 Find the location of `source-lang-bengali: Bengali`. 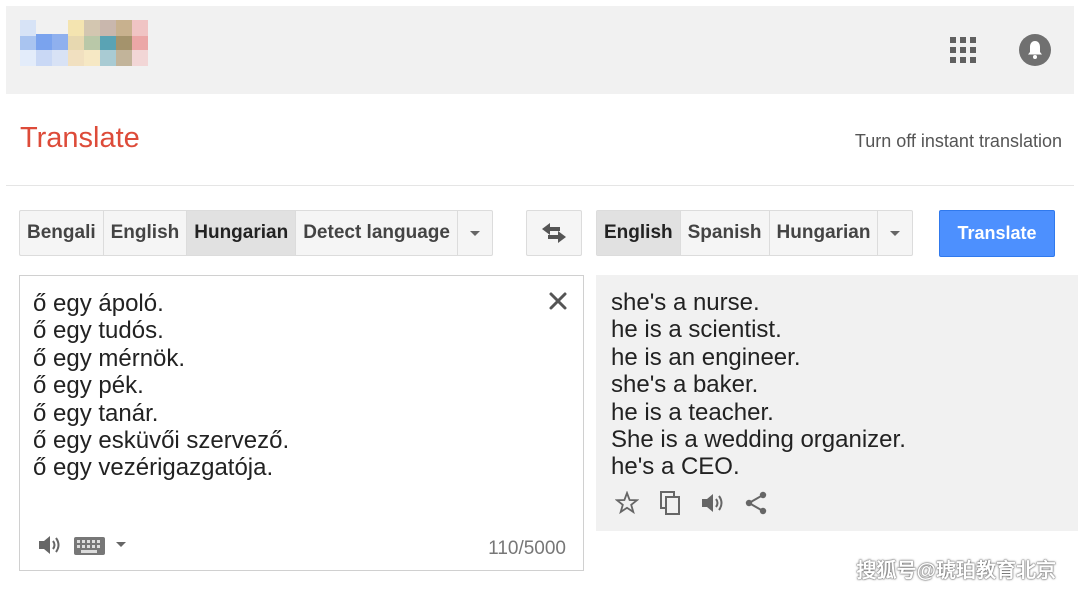

source-lang-bengali: Bengali is located at coordinates (62, 233).